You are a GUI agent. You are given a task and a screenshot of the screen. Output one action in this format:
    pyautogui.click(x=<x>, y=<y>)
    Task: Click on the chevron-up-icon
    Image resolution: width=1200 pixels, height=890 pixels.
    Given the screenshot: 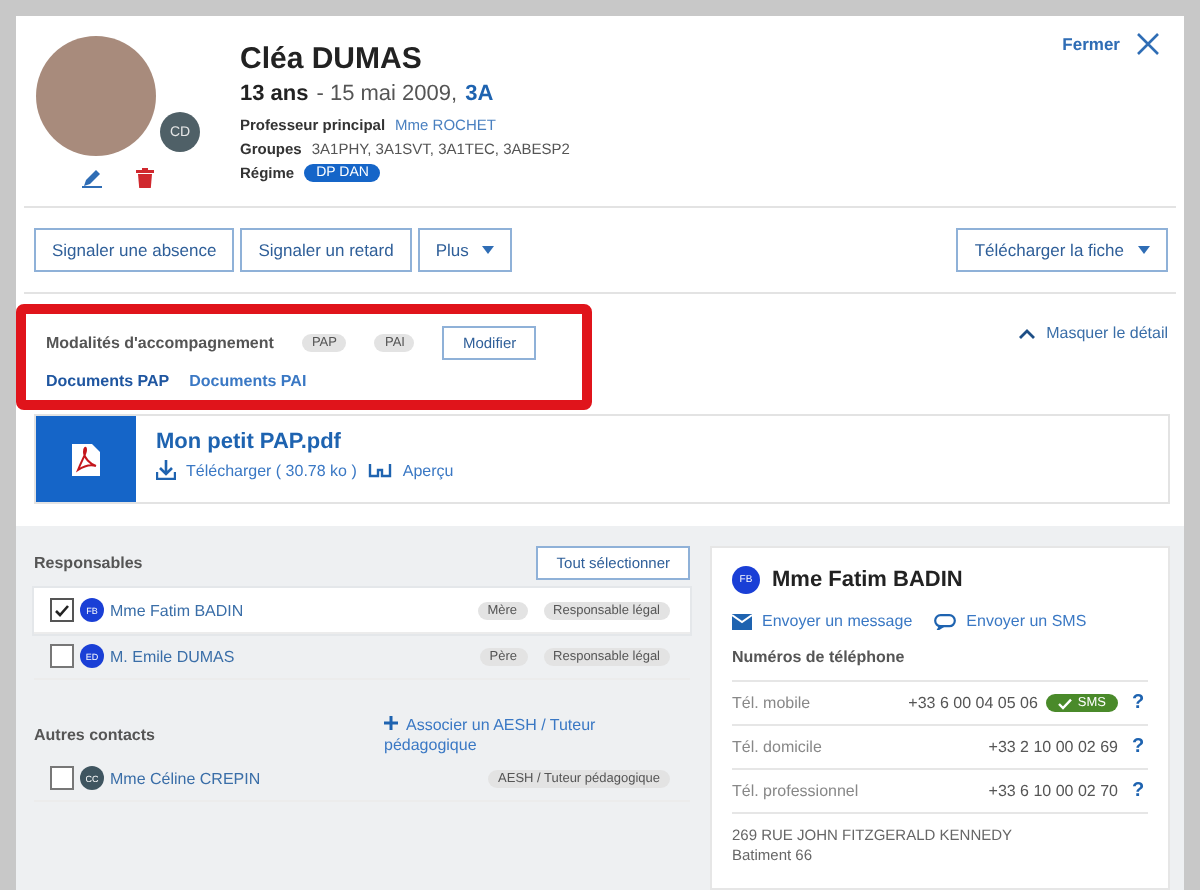 What is the action you would take?
    pyautogui.click(x=1027, y=333)
    